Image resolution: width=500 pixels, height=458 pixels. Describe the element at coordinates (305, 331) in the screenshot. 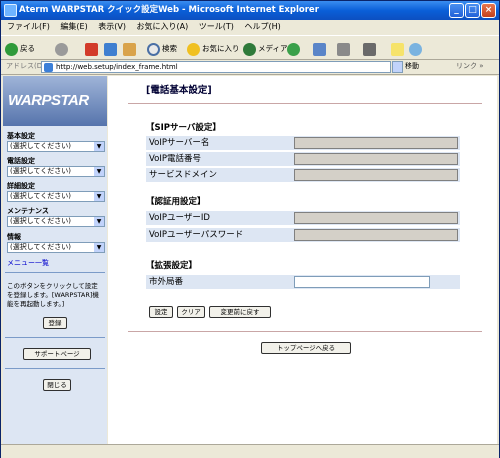

I see `bottom-divider` at that location.